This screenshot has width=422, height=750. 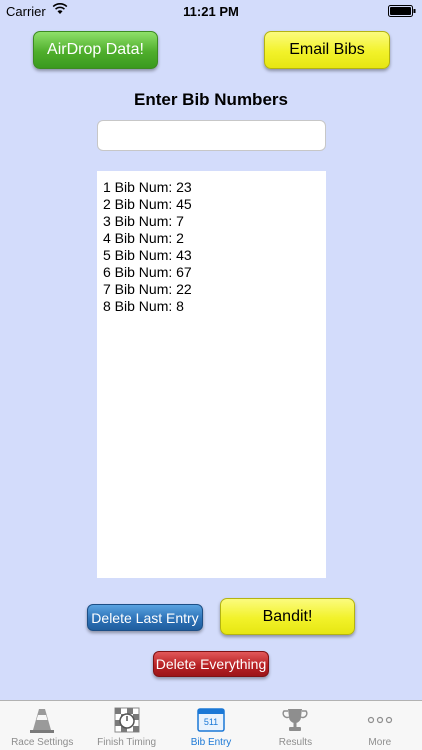 What do you see at coordinates (143, 221) in the screenshot?
I see `list-item: 3 Bib Num: 7` at bounding box center [143, 221].